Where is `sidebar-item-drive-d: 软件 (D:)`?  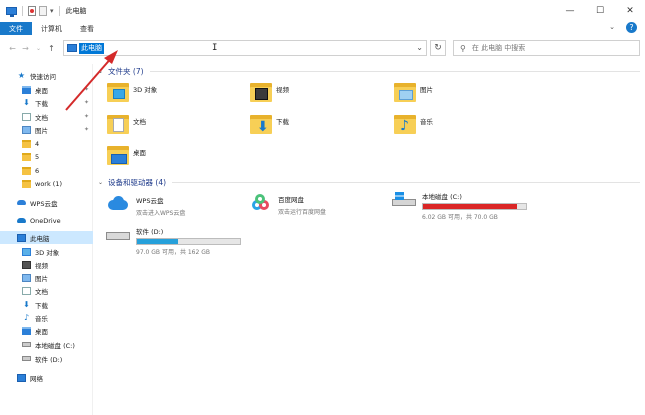 sidebar-item-drive-d: 软件 (D:) is located at coordinates (46, 358).